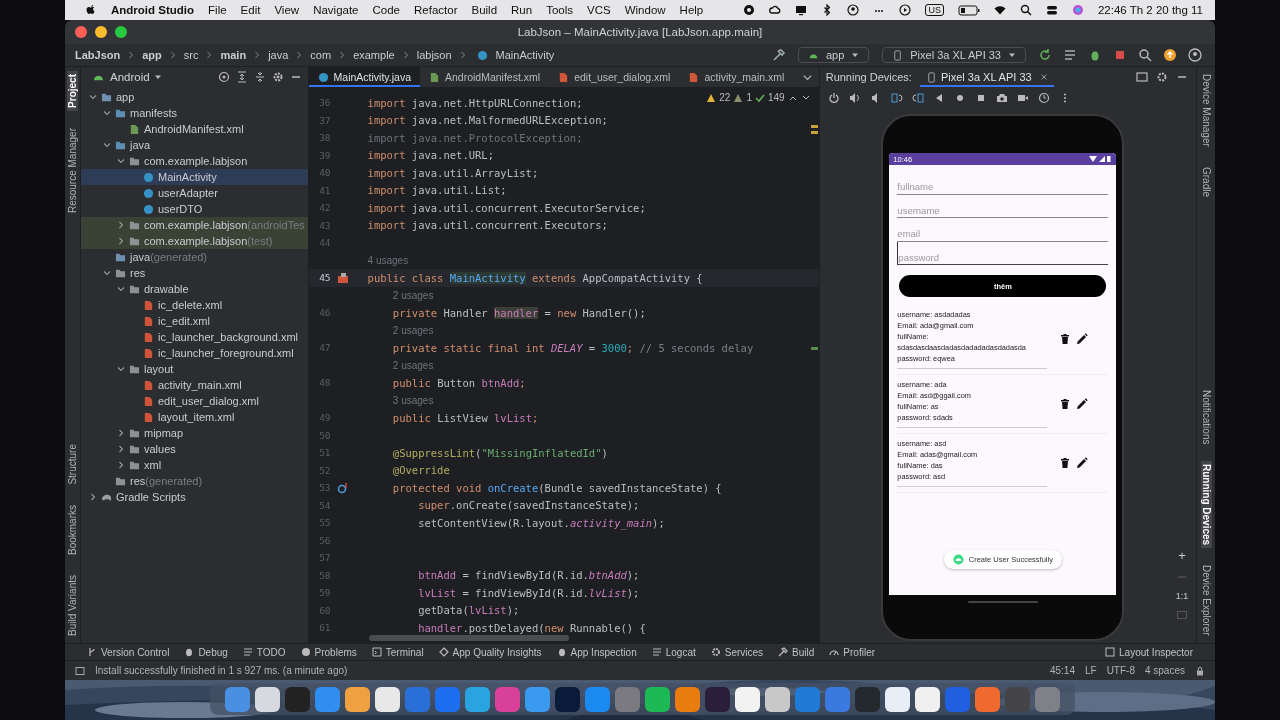 This screenshot has height=720, width=1280. I want to click on tool-window-button: Logcat, so click(673, 652).